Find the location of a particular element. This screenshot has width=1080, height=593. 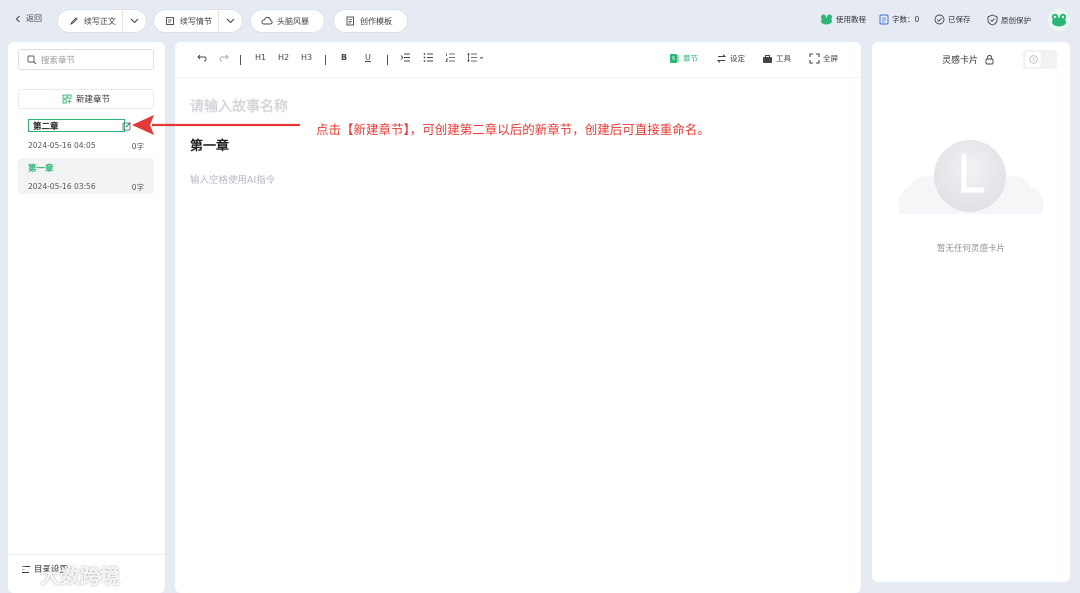

settings-tab: 设定 is located at coordinates (730, 58).